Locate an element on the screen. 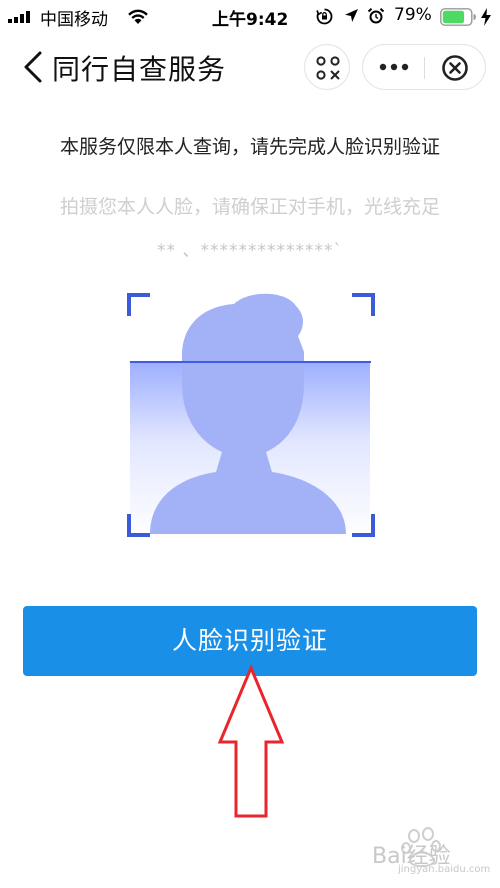  status-bar: 中国移动 上午9:42 79% is located at coordinates (250, 17).